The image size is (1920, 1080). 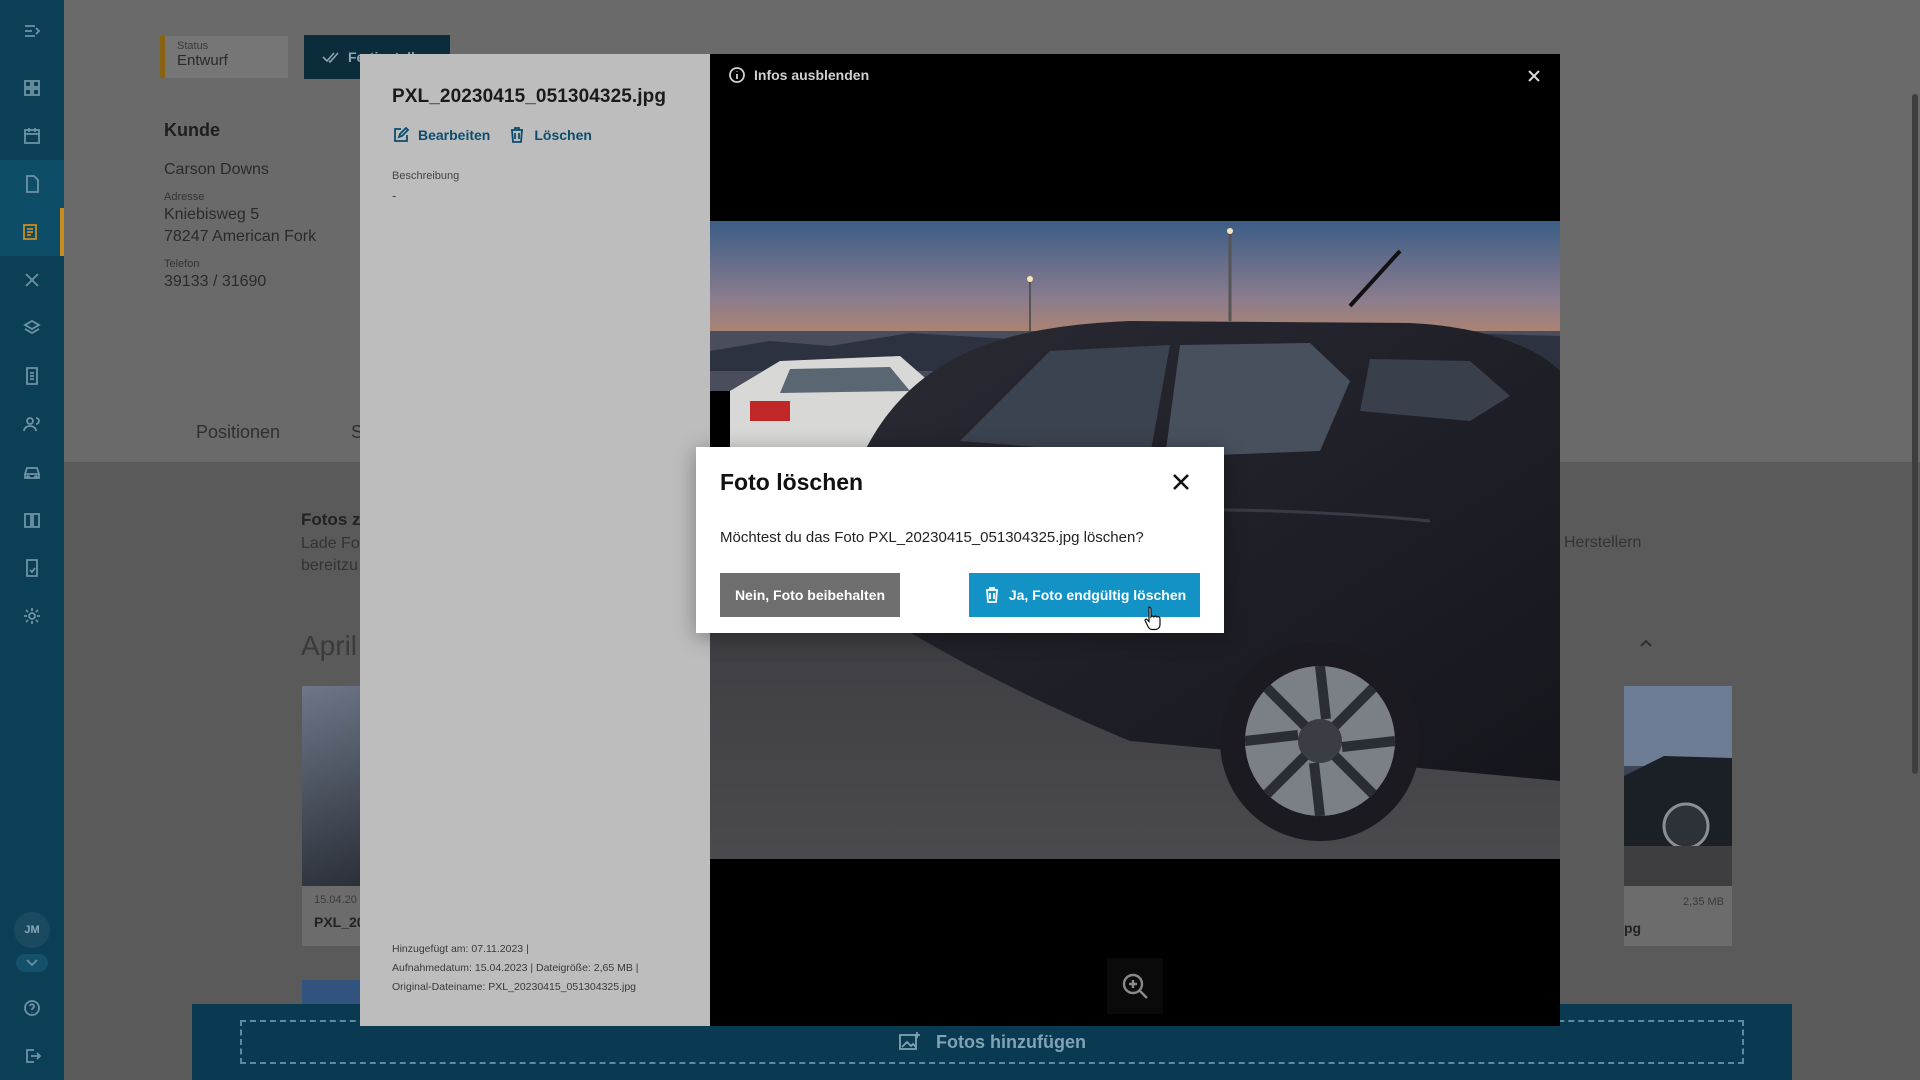 I want to click on sidebar-item-users, so click(x=32, y=424).